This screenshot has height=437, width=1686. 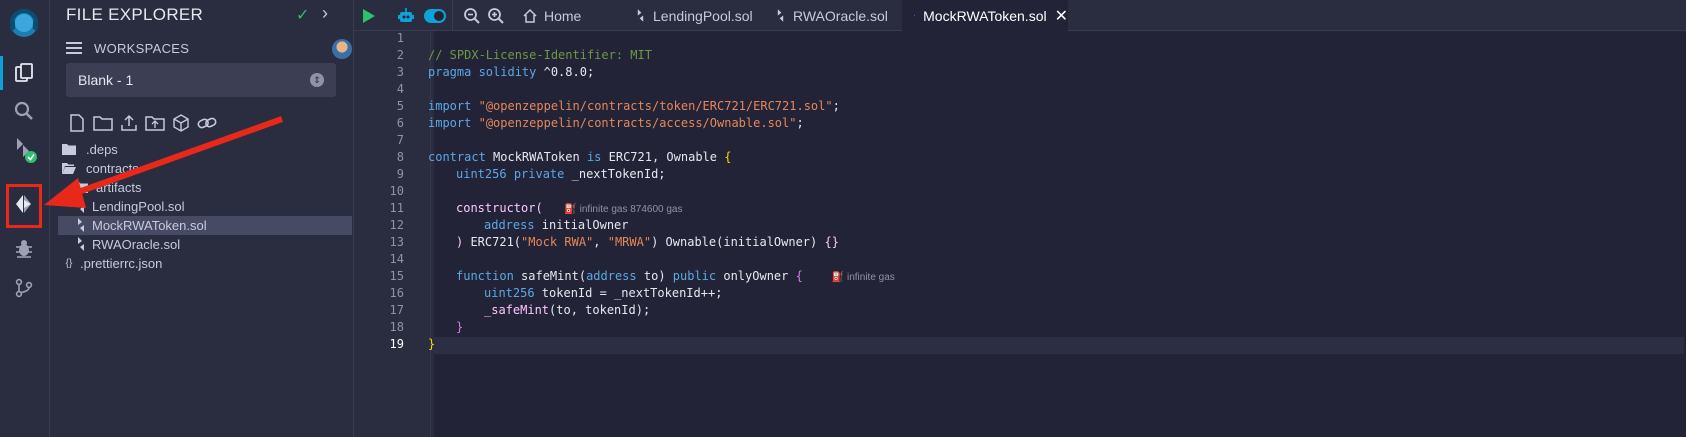 I want to click on tab-label: LendingPool.sol, so click(x=703, y=15).